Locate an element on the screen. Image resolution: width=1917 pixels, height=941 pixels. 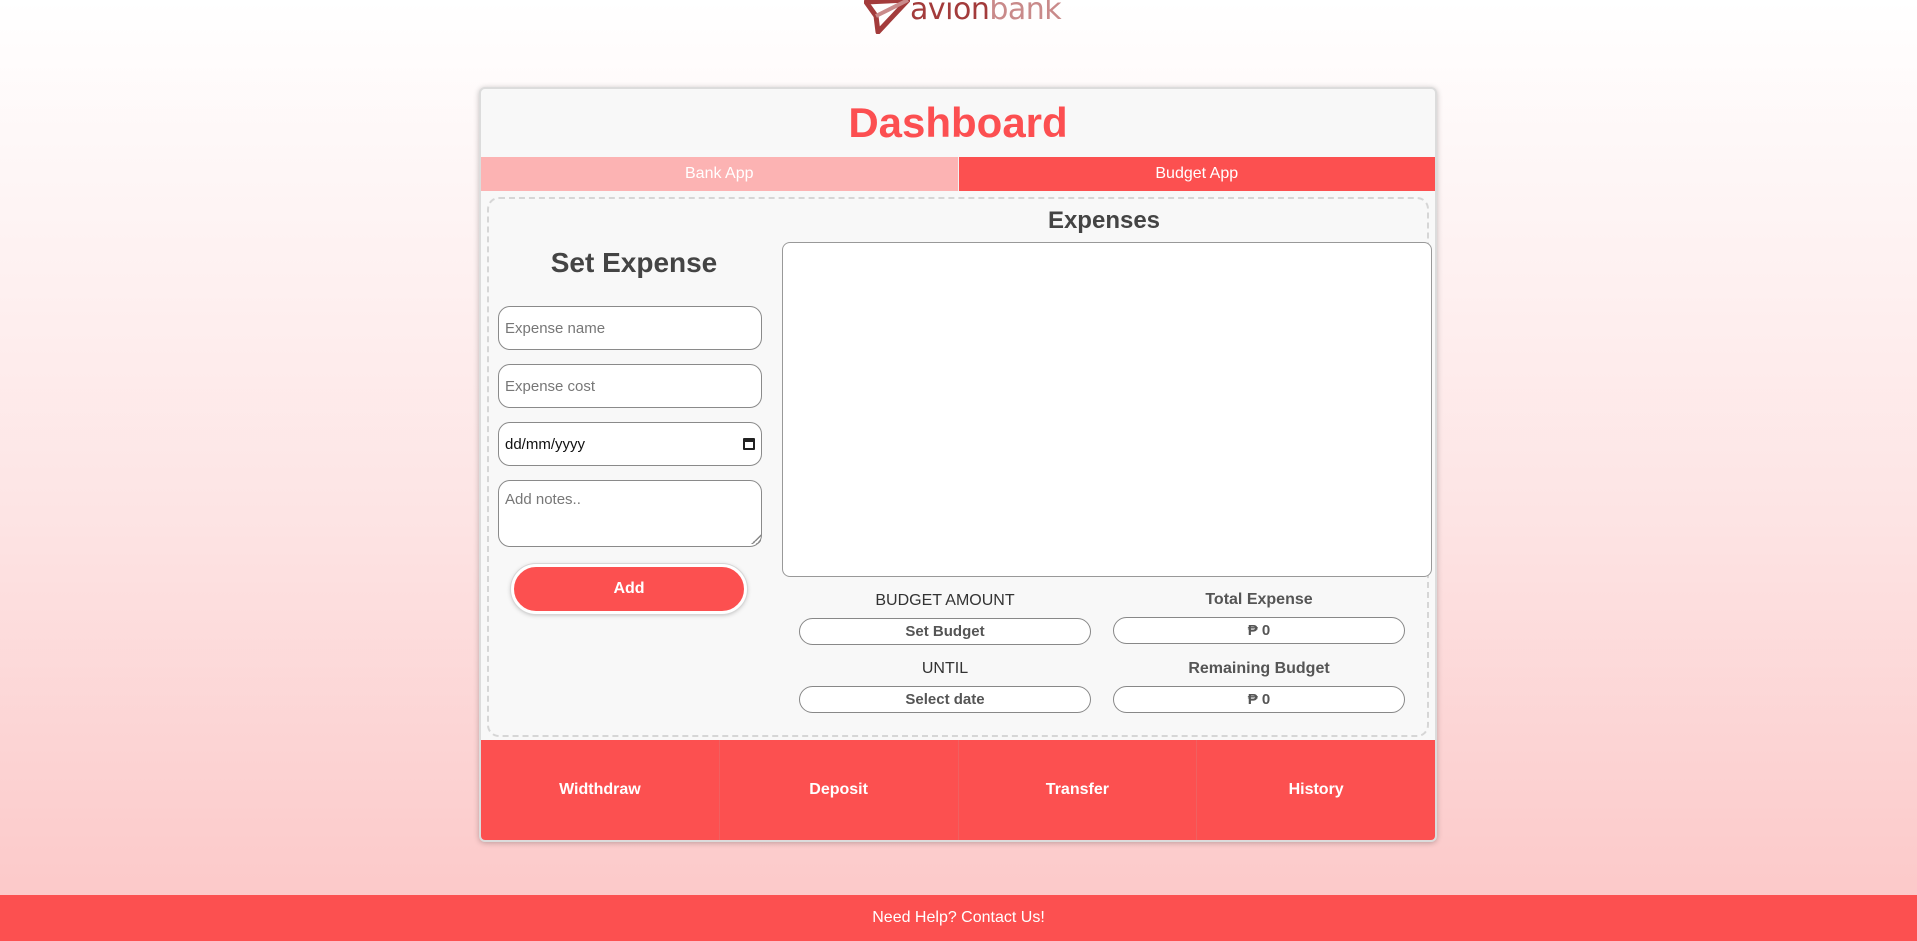
app-tabs: Bank App Budget App is located at coordinates (958, 174).